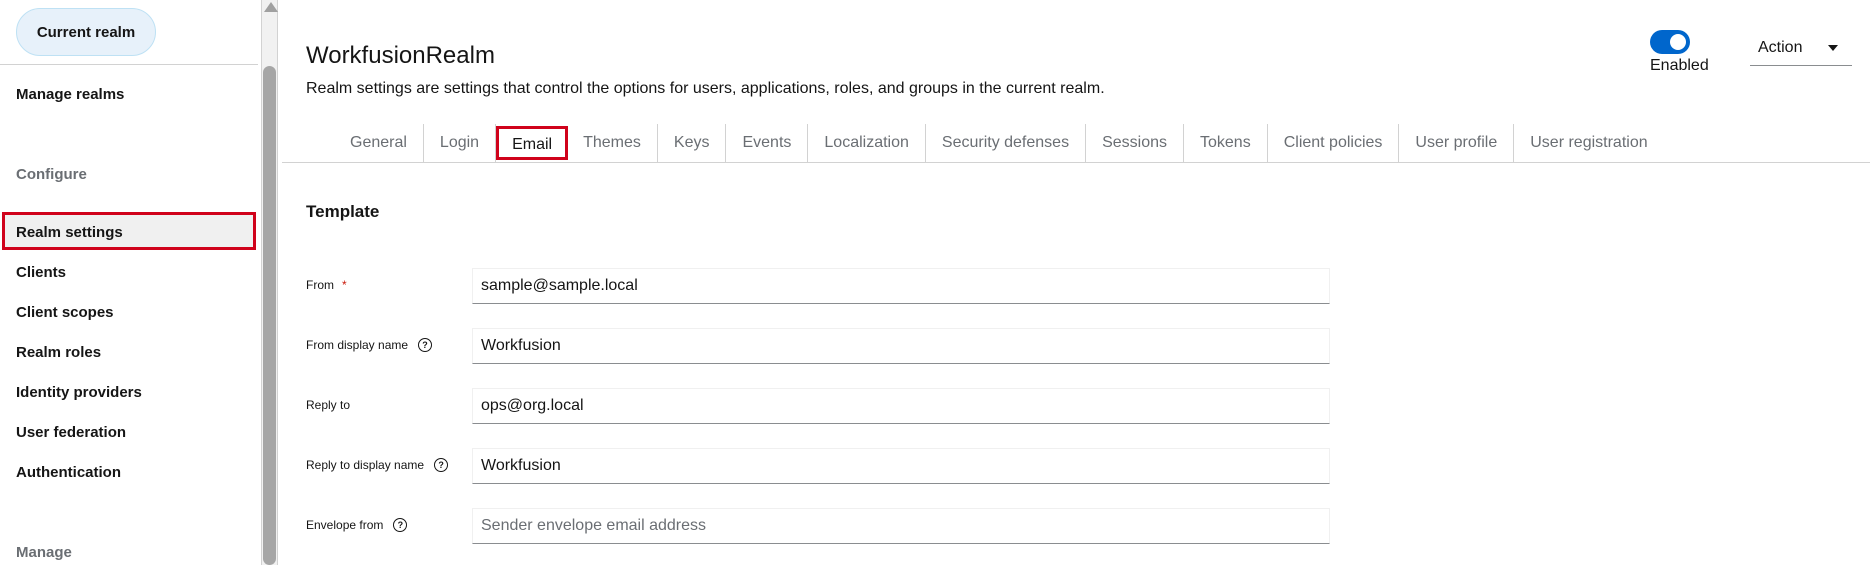 The width and height of the screenshot is (1870, 565). I want to click on sidebar-item-client-scopes: Client scopes, so click(65, 312).